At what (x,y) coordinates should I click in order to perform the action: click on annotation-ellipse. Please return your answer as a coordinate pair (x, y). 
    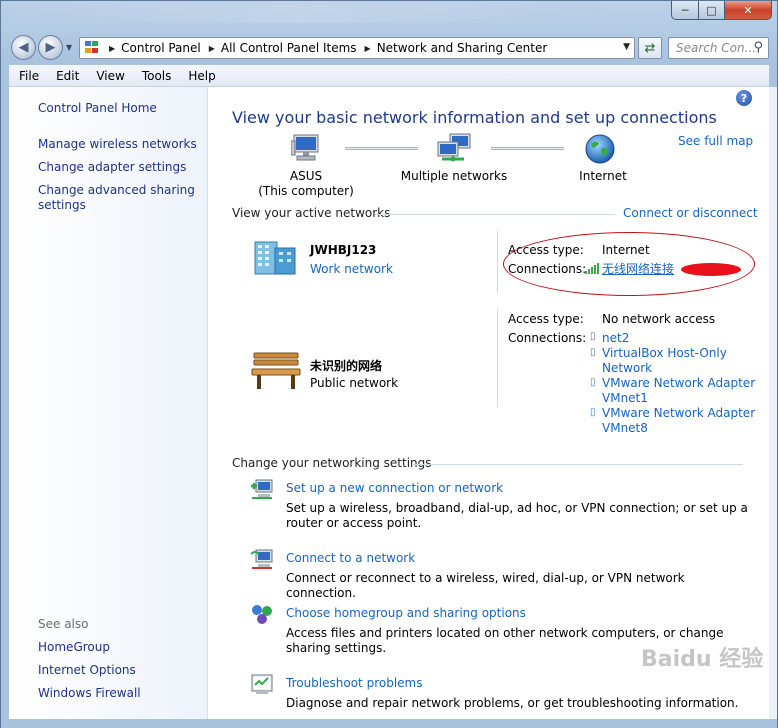
    Looking at the image, I should click on (629, 264).